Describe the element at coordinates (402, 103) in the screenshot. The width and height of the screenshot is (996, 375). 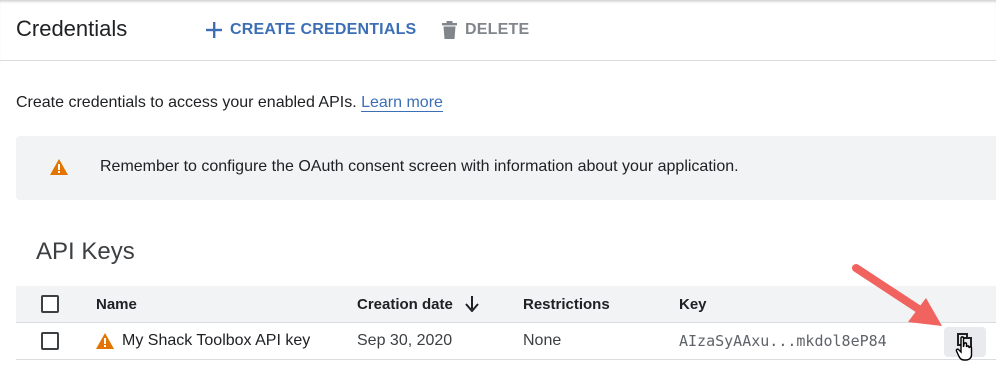
I see `learn-more-link: Learn more` at that location.